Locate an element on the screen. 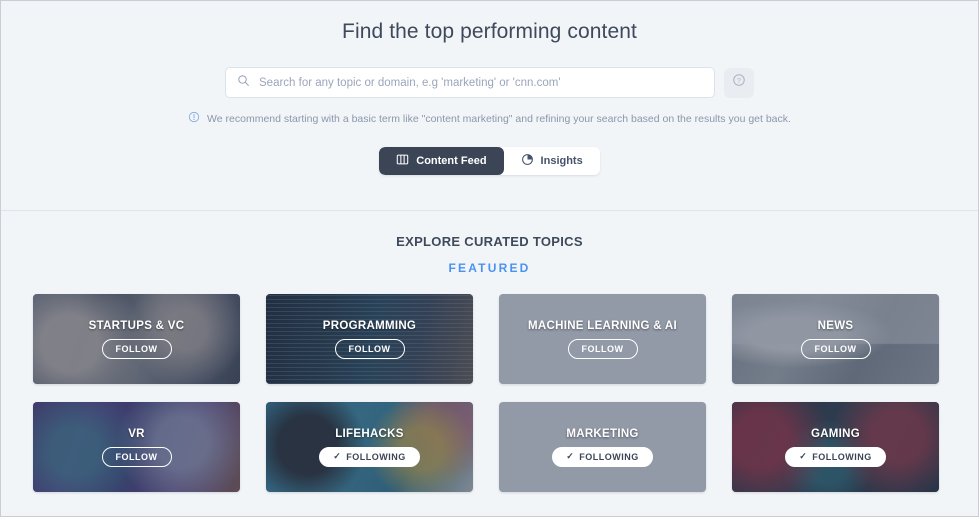 The width and height of the screenshot is (979, 517). question-circle-icon: ? is located at coordinates (739, 82).